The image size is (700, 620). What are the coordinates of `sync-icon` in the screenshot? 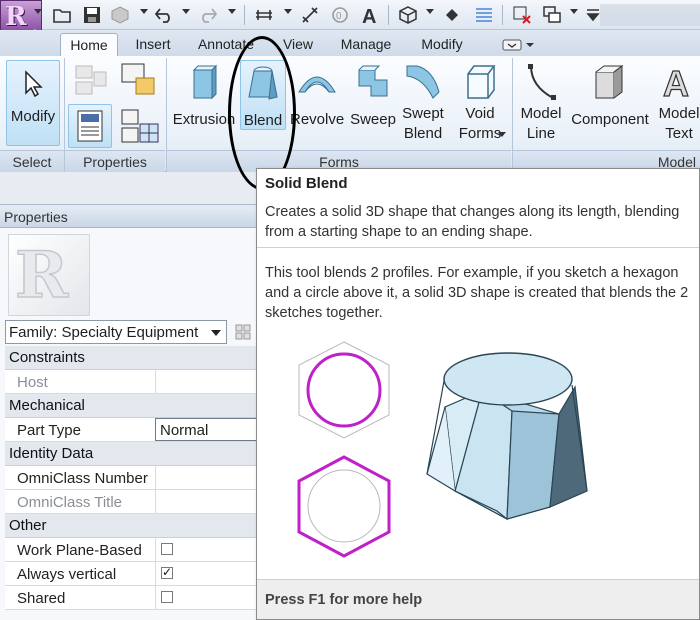 It's located at (120, 15).